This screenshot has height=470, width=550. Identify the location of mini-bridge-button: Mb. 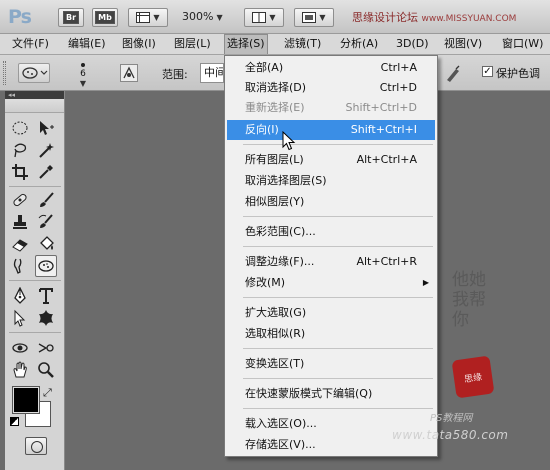
(105, 17).